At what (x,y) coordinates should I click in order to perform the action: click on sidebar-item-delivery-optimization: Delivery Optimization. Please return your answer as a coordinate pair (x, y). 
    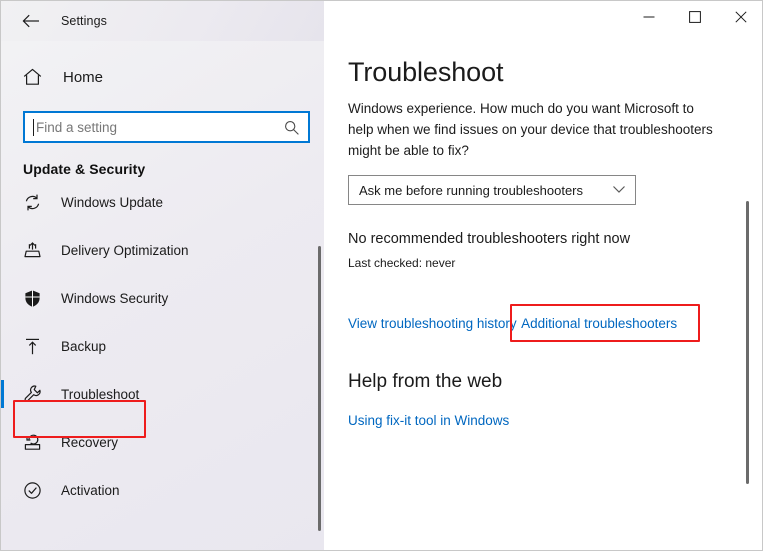
    Looking at the image, I should click on (162, 250).